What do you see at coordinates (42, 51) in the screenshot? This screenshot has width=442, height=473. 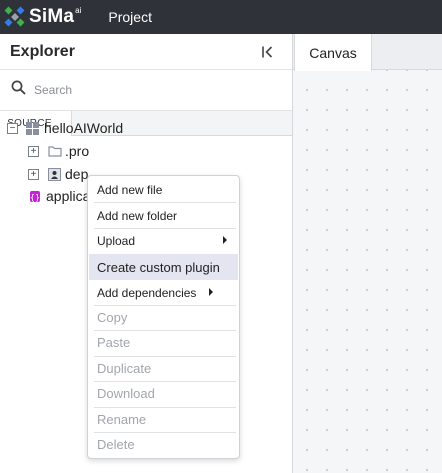 I see `explorer-title: Explorer` at bounding box center [42, 51].